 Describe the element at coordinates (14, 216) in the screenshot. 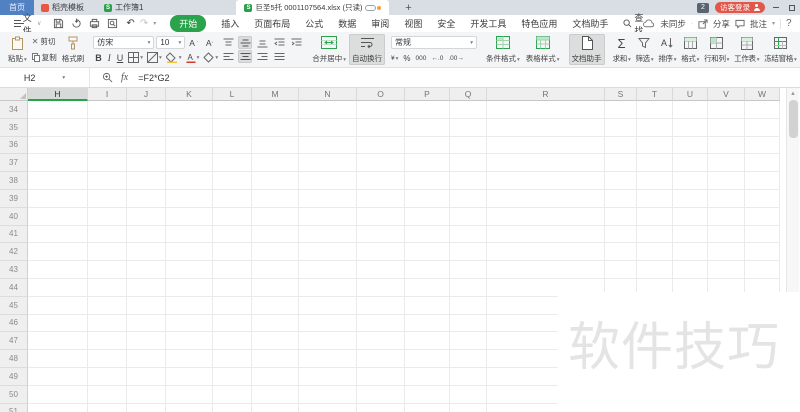

I see `row-header-40: 40` at that location.